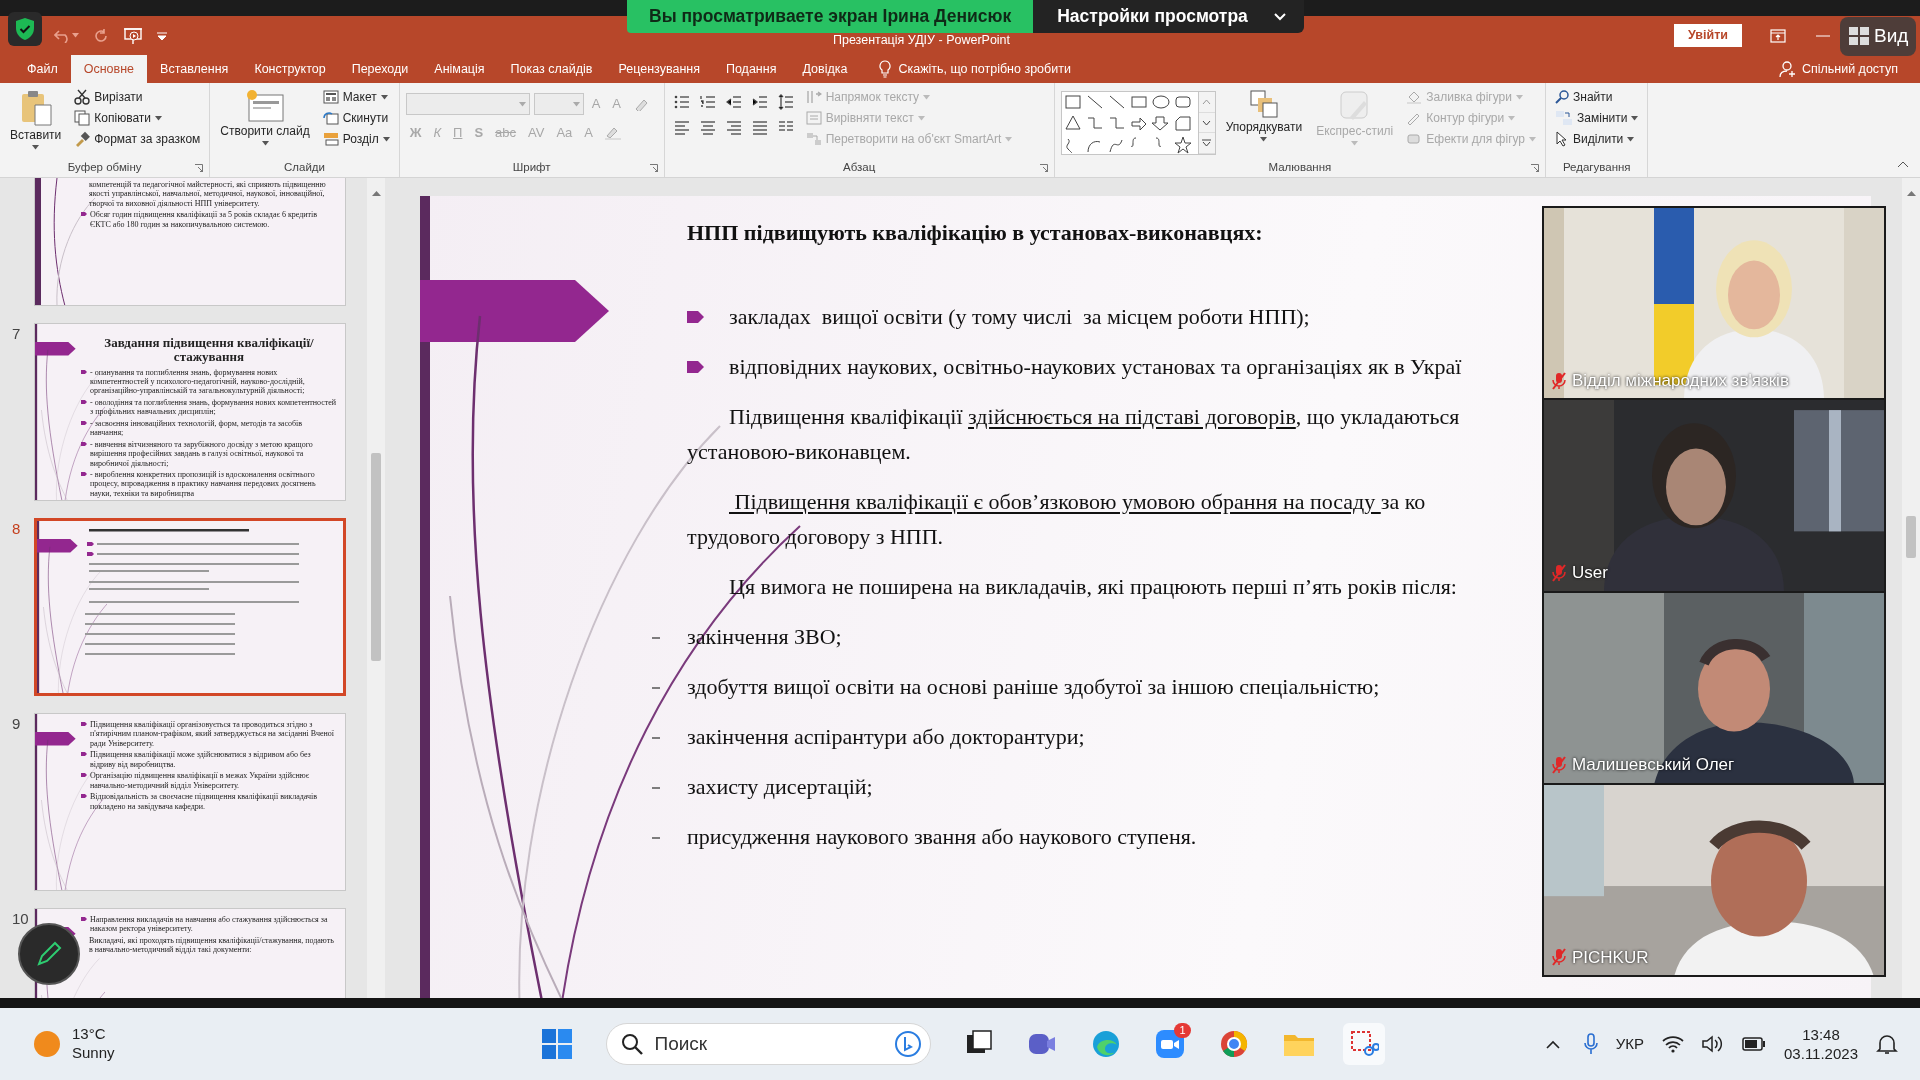 This screenshot has width=1920, height=1080. I want to click on video-meeting-taskbar-button: 1, so click(1169, 1044).